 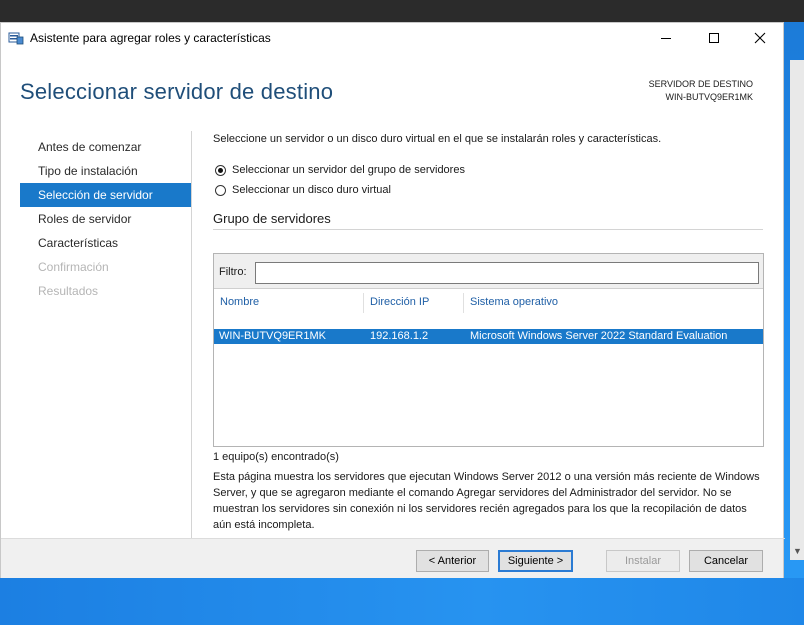 I want to click on destination-server-info: SERVIDOR DE DESTINO WIN-BUTVQ9ER1MK, so click(x=701, y=91).